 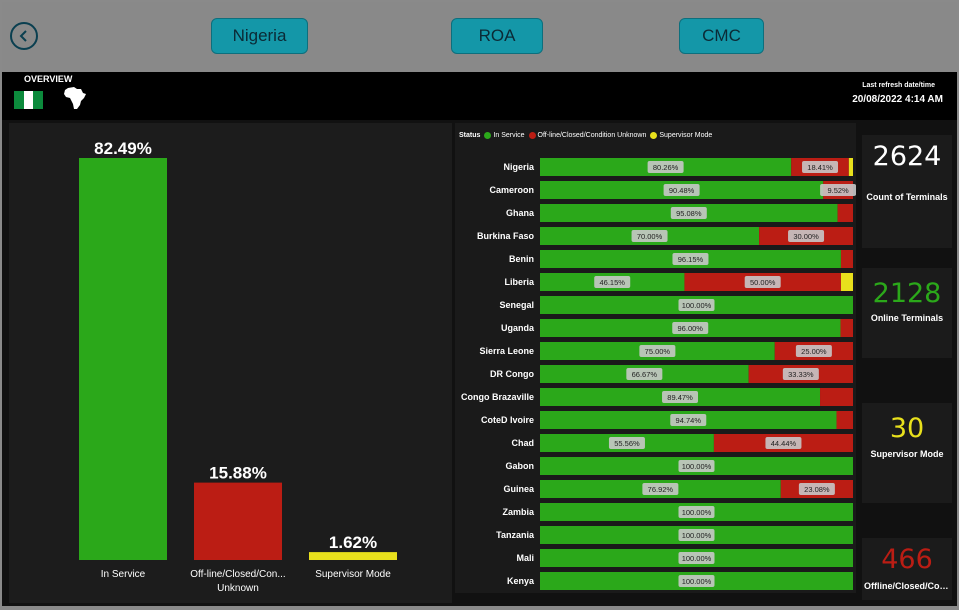 I want to click on bar-benin-off-line-closed-condition-unknown, so click(x=846, y=259).